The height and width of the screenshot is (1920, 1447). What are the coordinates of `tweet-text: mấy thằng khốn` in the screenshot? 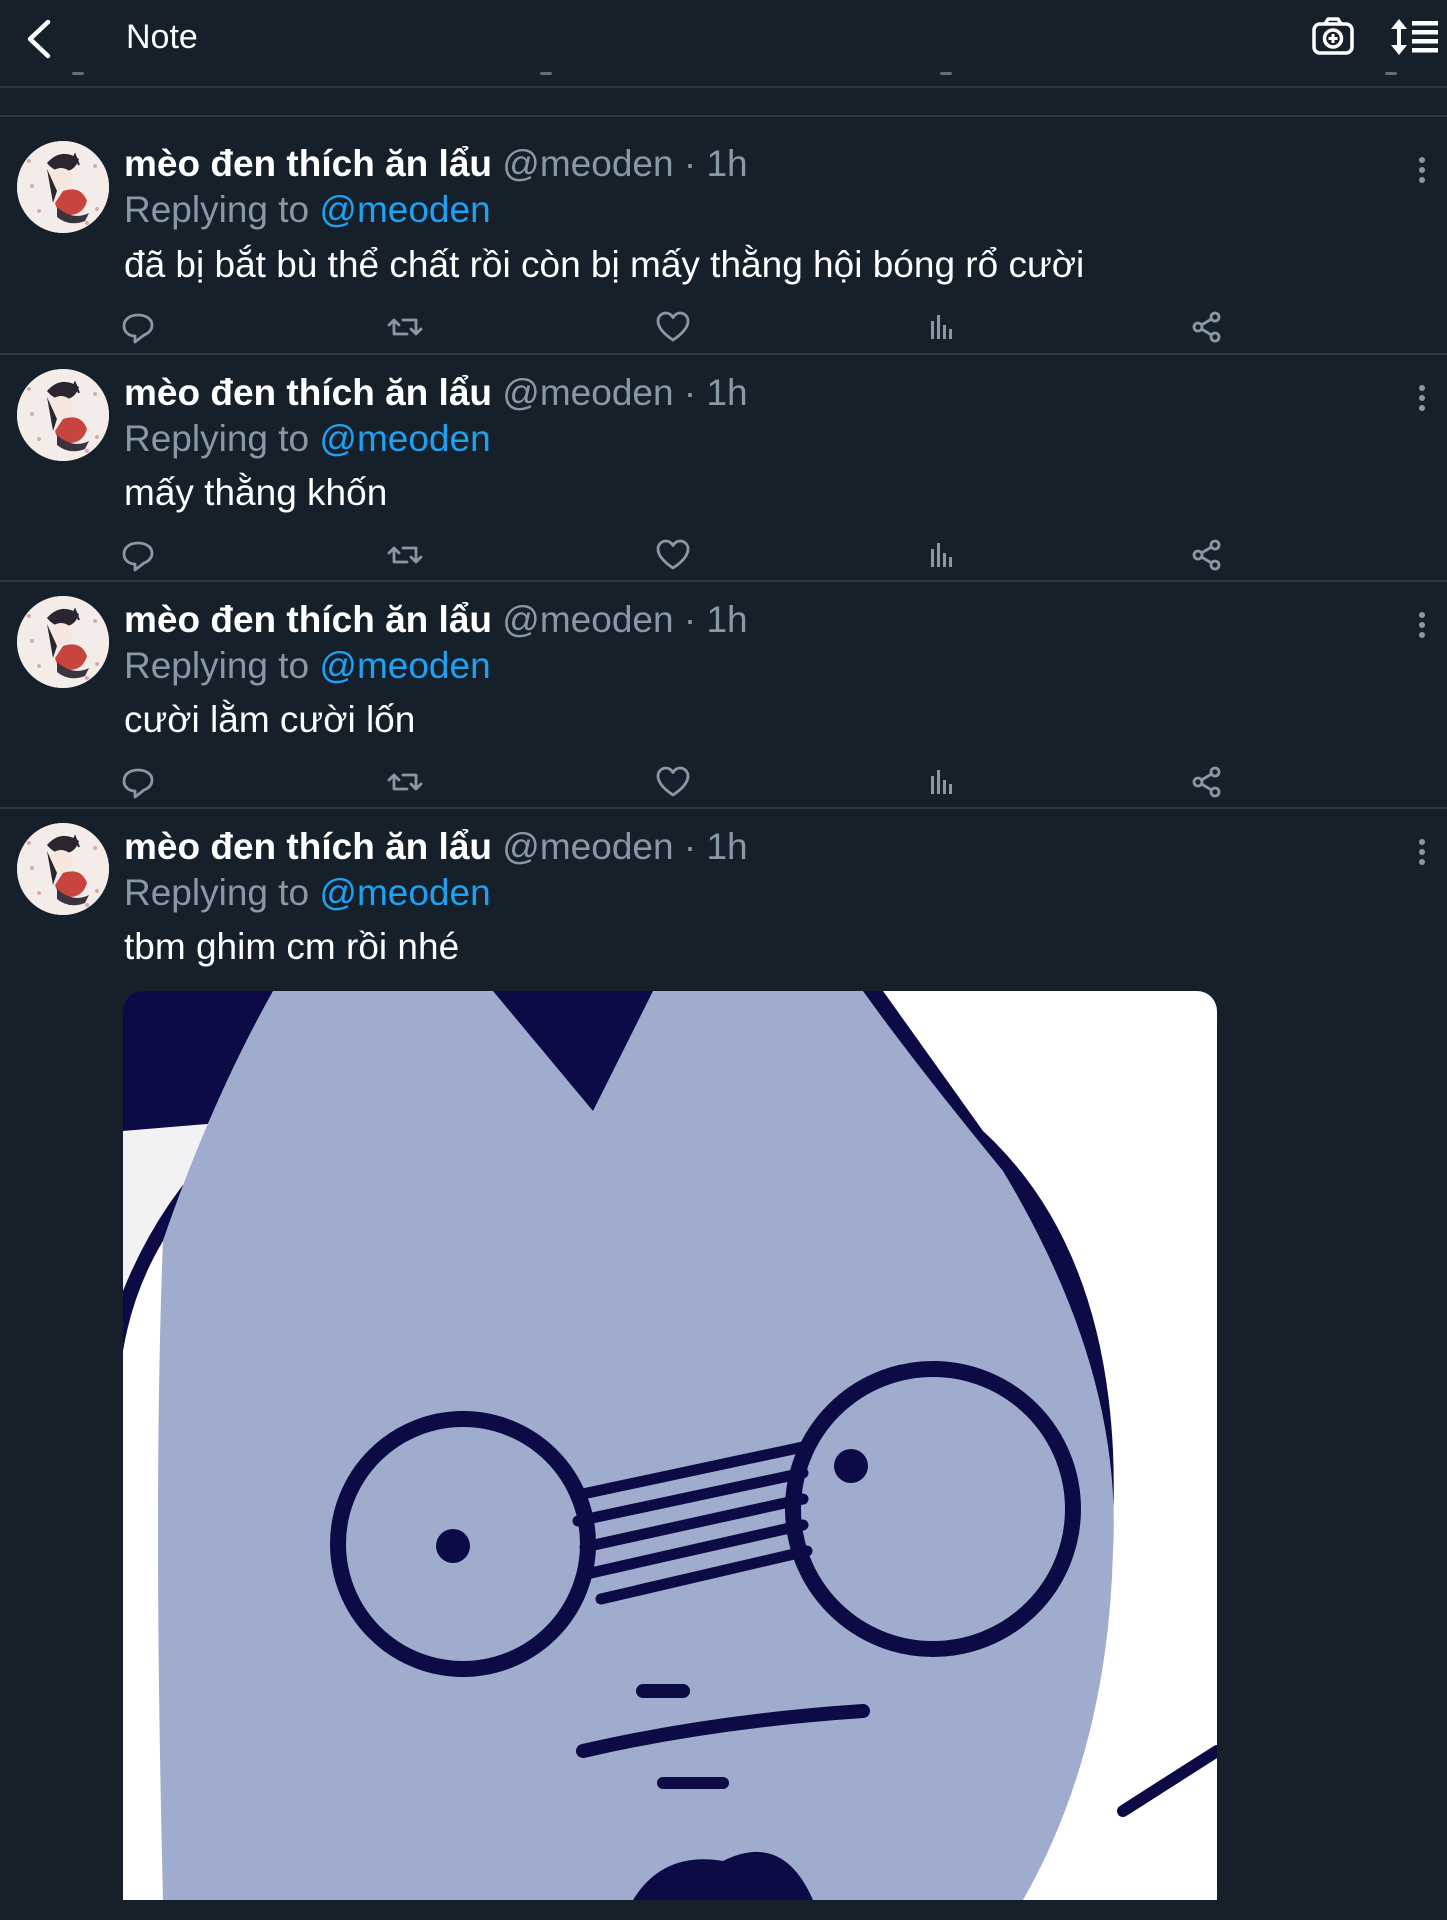 It's located at (256, 492).